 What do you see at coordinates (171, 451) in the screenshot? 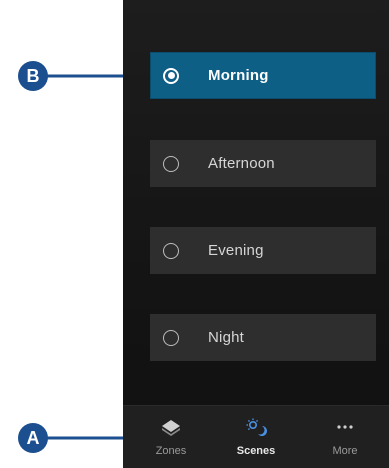
I see `tab-zones-label: Zones` at bounding box center [171, 451].